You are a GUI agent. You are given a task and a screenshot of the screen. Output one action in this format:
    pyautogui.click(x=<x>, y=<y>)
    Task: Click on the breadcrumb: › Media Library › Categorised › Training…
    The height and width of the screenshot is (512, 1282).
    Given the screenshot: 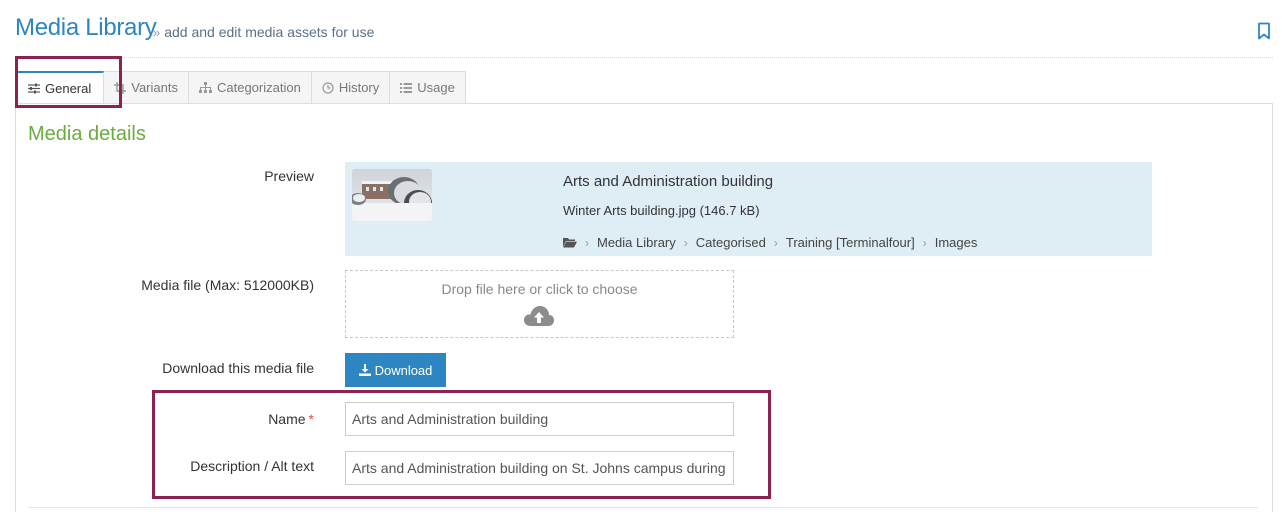 What is the action you would take?
    pyautogui.click(x=770, y=242)
    